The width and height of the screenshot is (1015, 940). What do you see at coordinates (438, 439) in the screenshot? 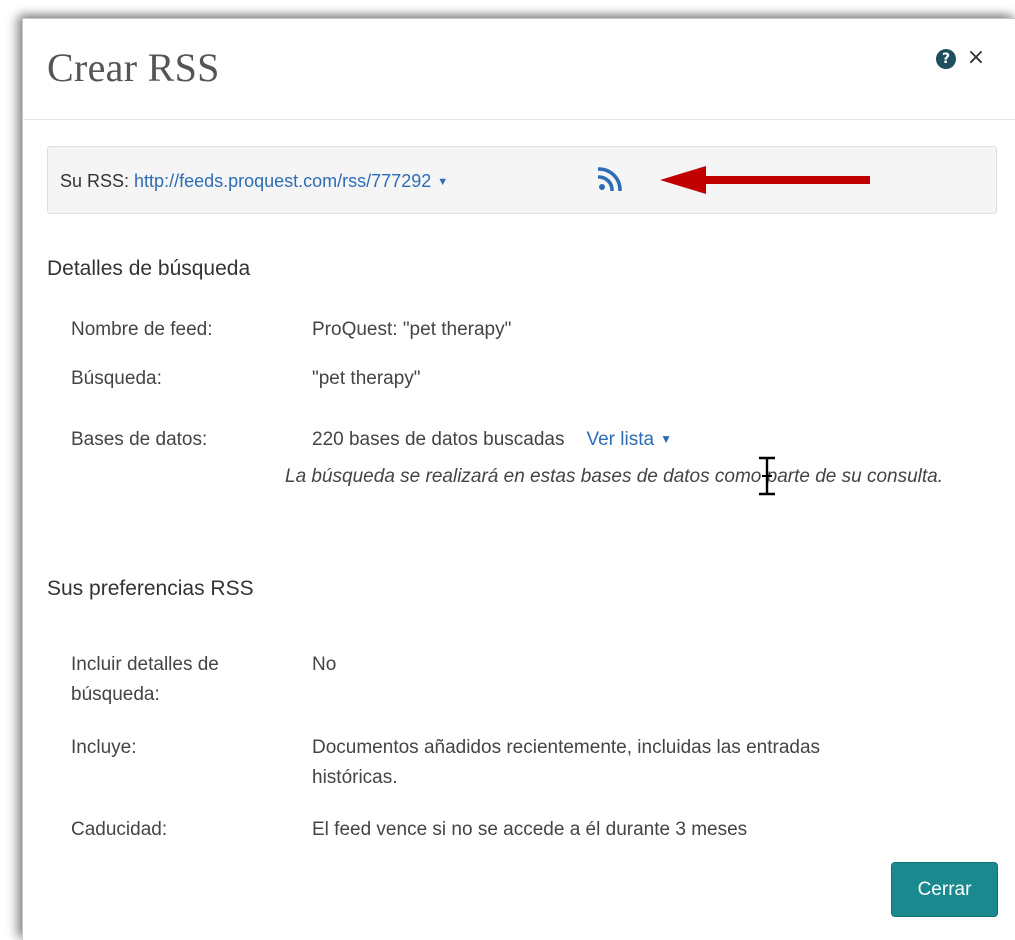
I see `databases-value: 220 bases de datos buscadas` at bounding box center [438, 439].